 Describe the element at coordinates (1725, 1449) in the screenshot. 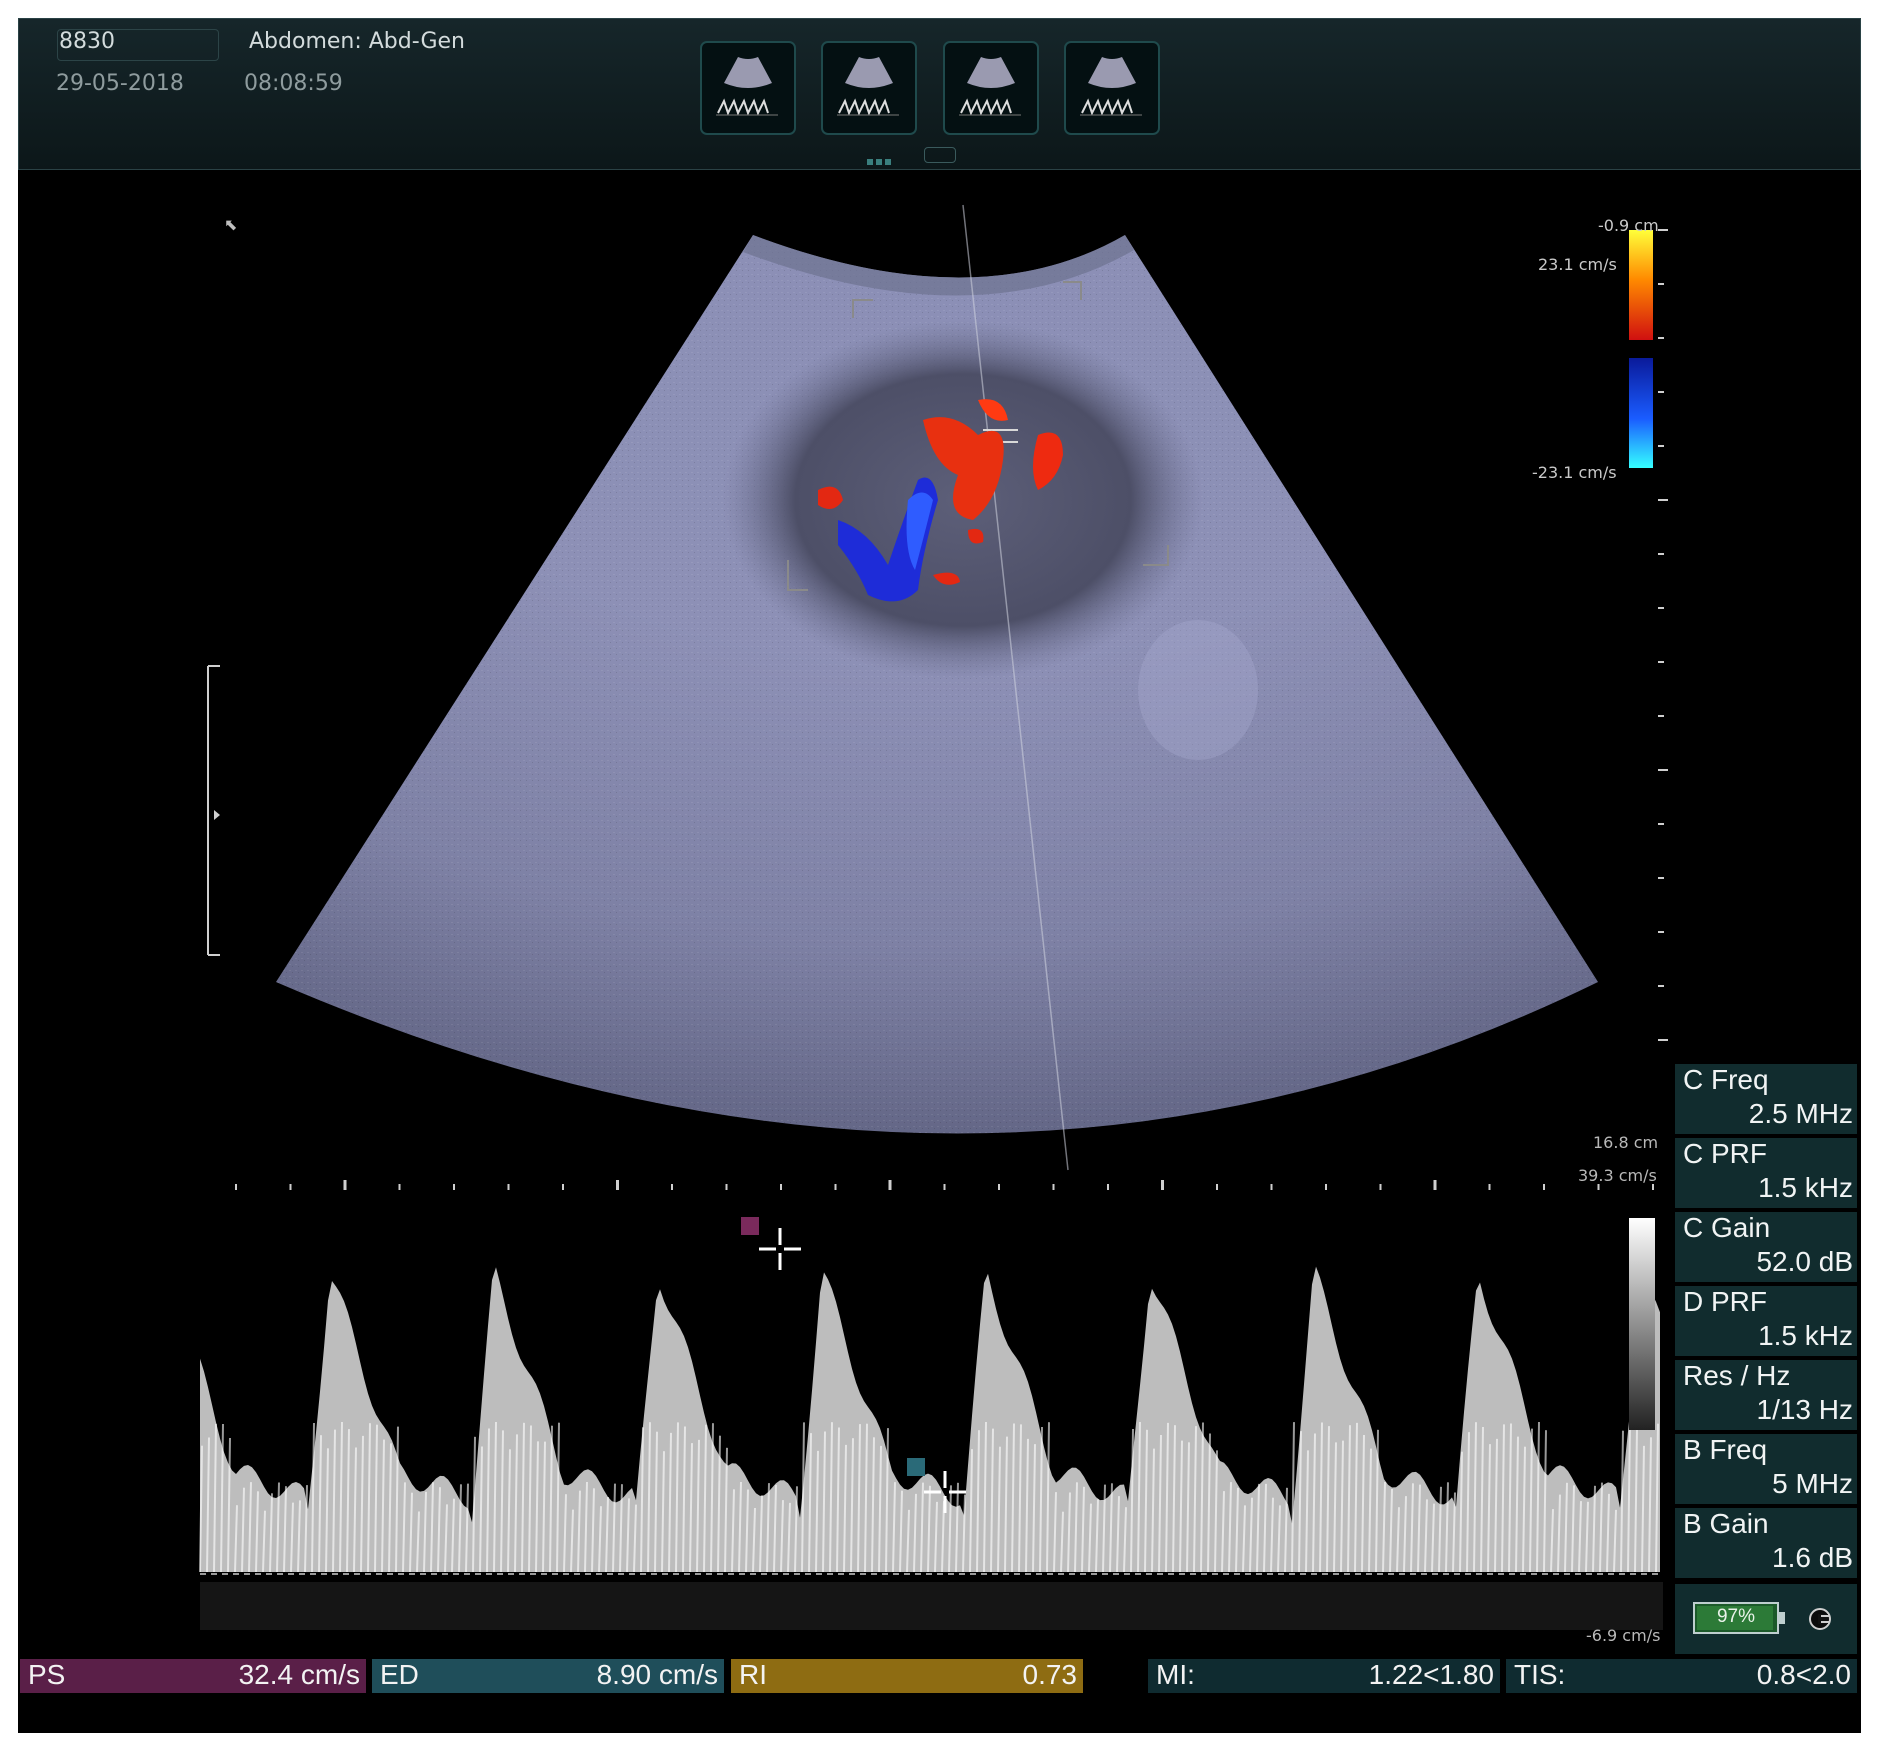

I see `param-label: B Freq` at that location.